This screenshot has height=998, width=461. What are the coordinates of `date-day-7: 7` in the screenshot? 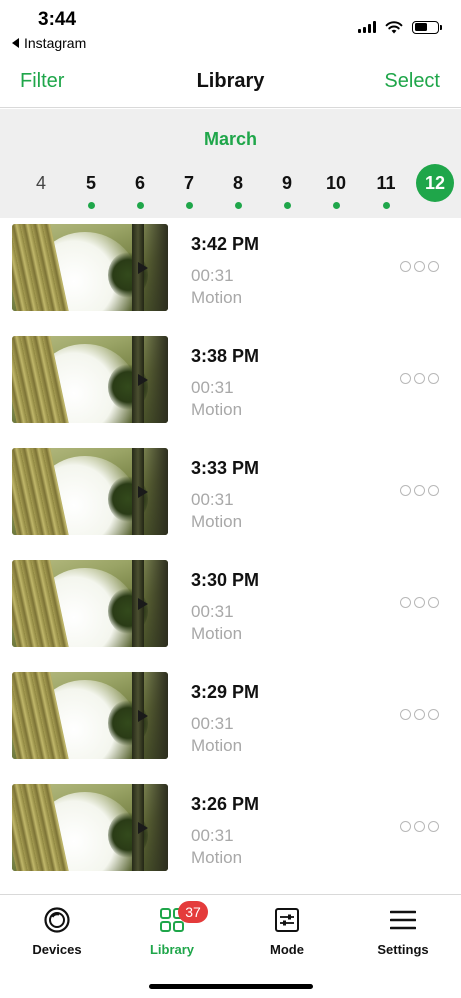 It's located at (189, 187).